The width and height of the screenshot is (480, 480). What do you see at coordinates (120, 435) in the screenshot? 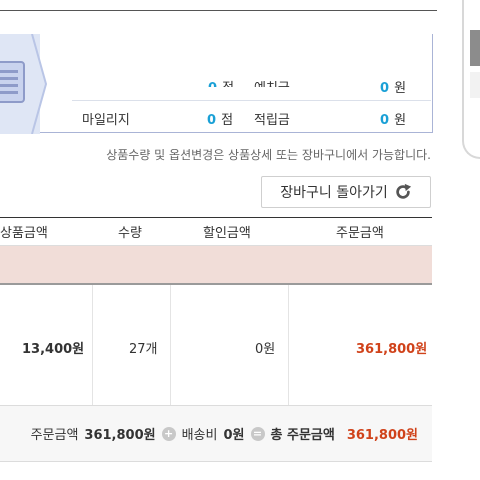
I see `footer-order-value: 361,800원` at bounding box center [120, 435].